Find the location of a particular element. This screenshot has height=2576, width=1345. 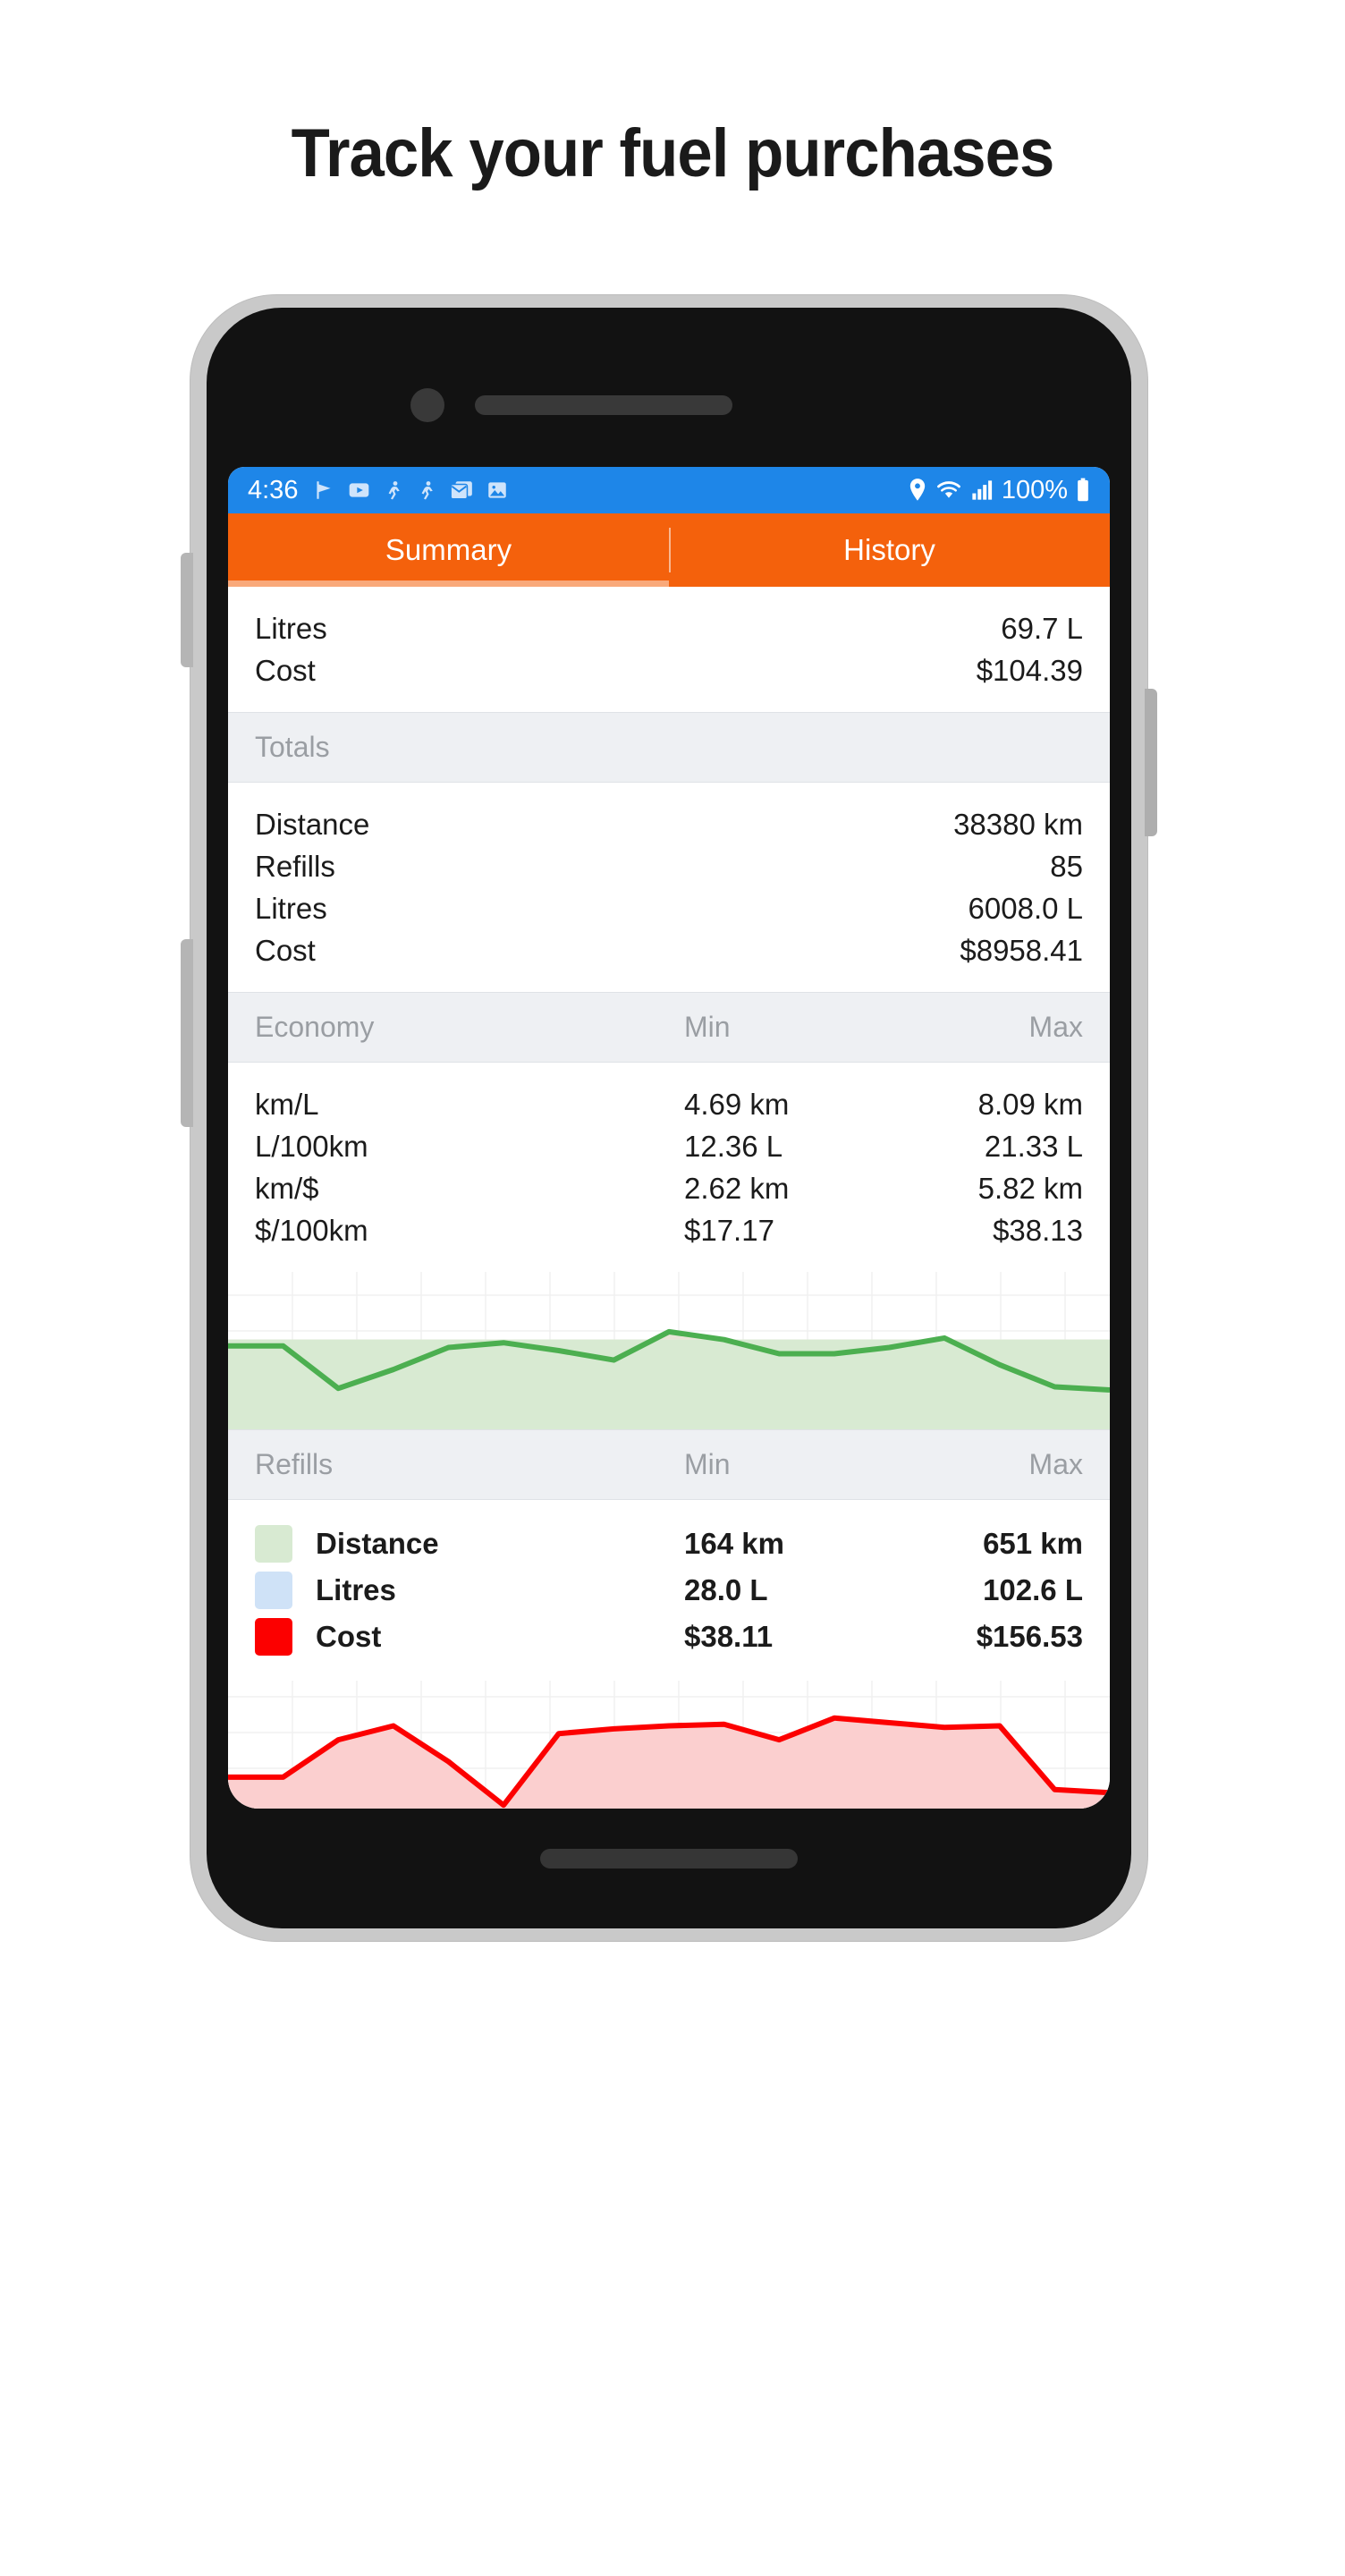

table-row: L/100km 12.36 L 21.33 L is located at coordinates (669, 1146).